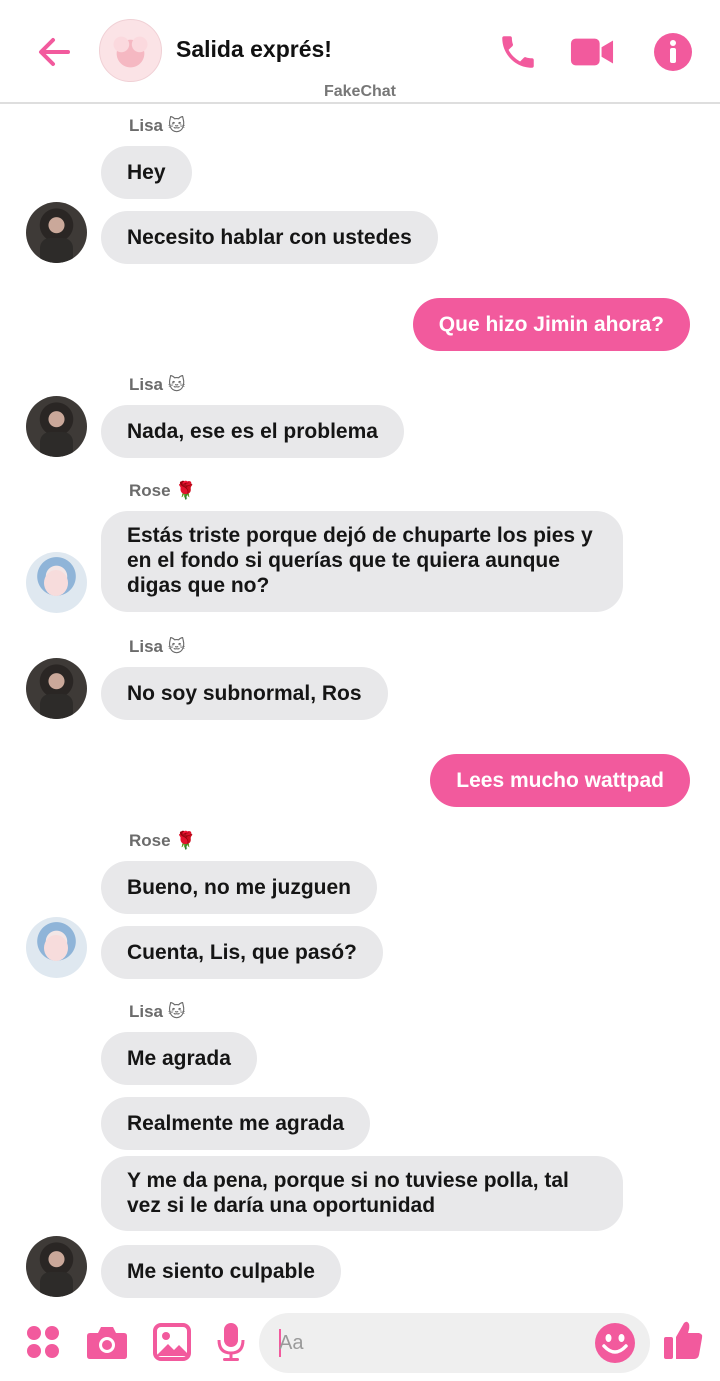  I want to click on phone-icon, so click(518, 52).